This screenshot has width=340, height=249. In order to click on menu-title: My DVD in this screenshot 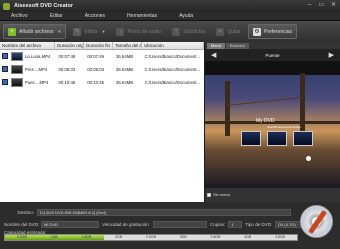, I will do `click(265, 121)`.